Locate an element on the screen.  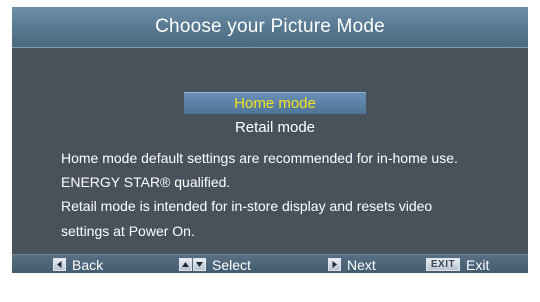
down-arrow-key-icon is located at coordinates (199, 264).